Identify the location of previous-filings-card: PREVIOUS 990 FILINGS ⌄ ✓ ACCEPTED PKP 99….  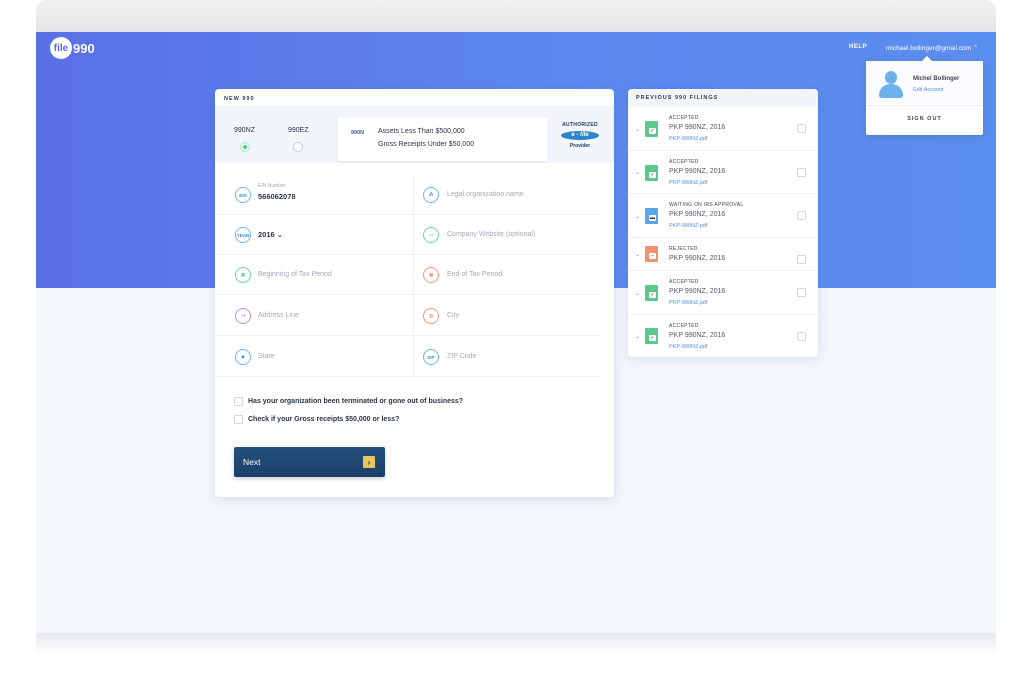
(723, 223).